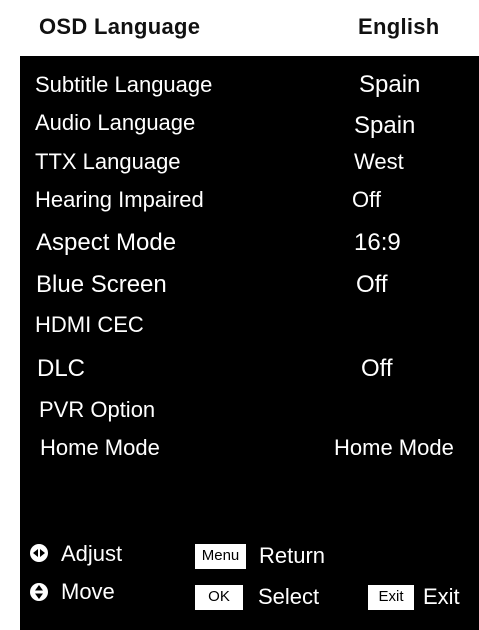 This screenshot has width=479, height=630. I want to click on menu-item-label: DLC, so click(61, 368).